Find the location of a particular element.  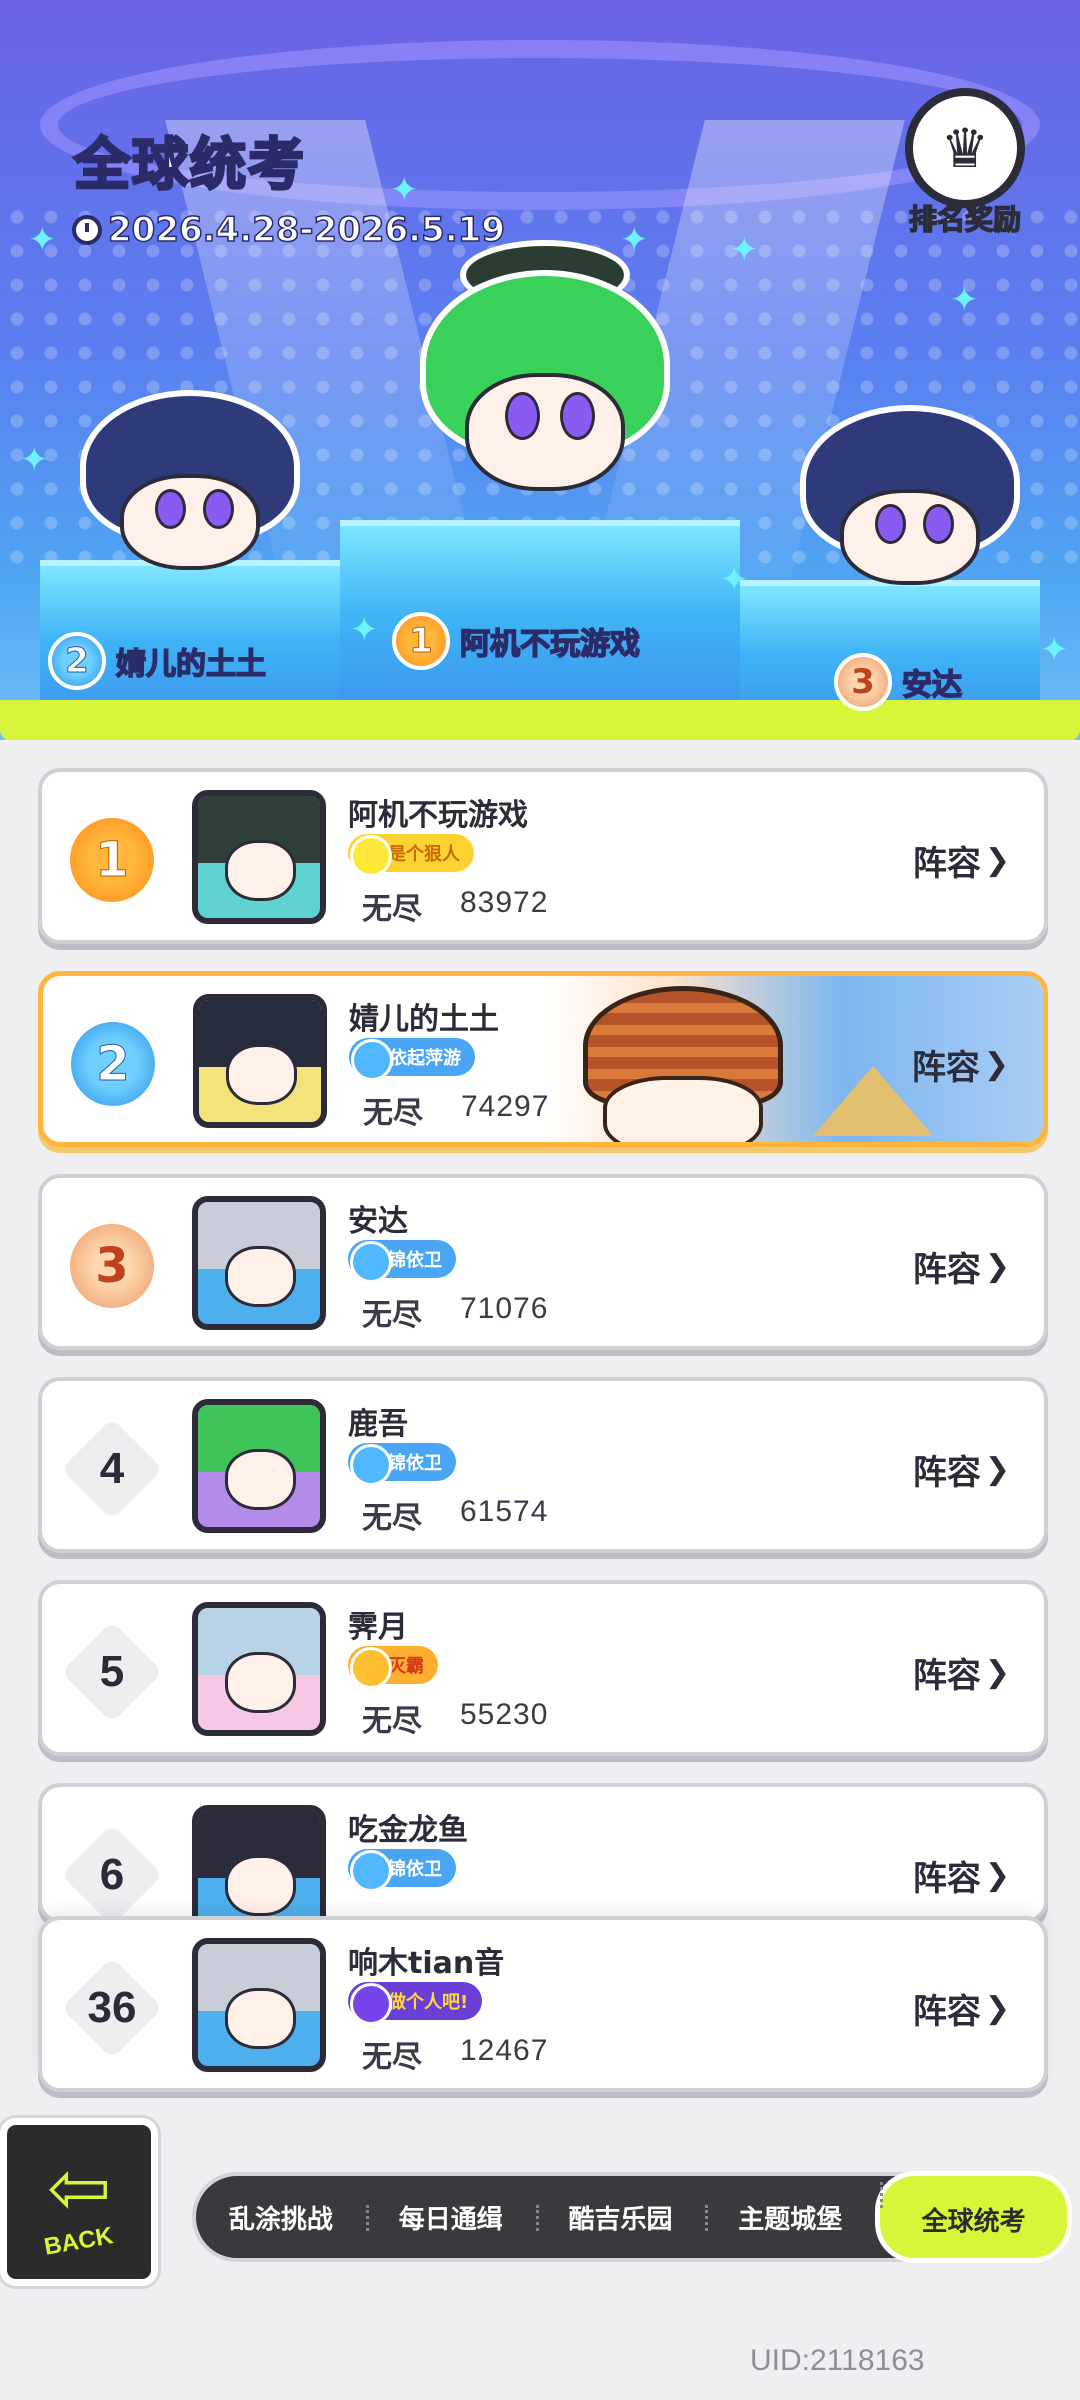

player-name: 吃金龙鱼 is located at coordinates (408, 1830).